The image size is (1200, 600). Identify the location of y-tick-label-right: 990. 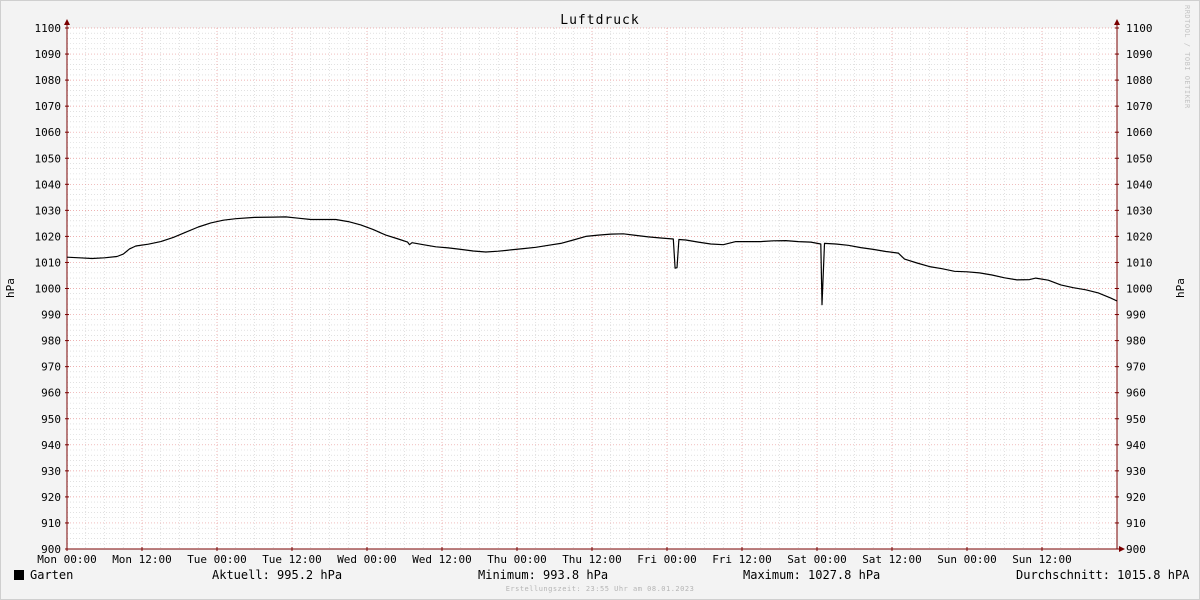
(1136, 315).